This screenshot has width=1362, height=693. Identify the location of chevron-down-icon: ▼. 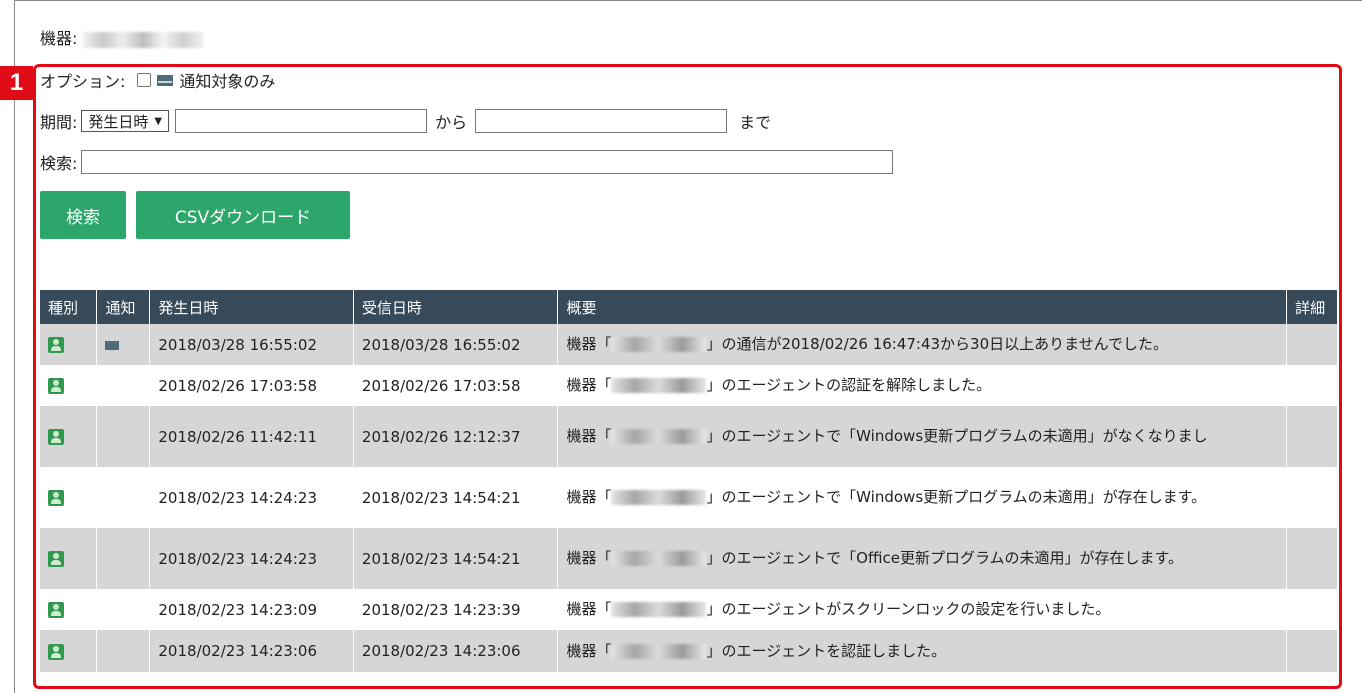
(158, 121).